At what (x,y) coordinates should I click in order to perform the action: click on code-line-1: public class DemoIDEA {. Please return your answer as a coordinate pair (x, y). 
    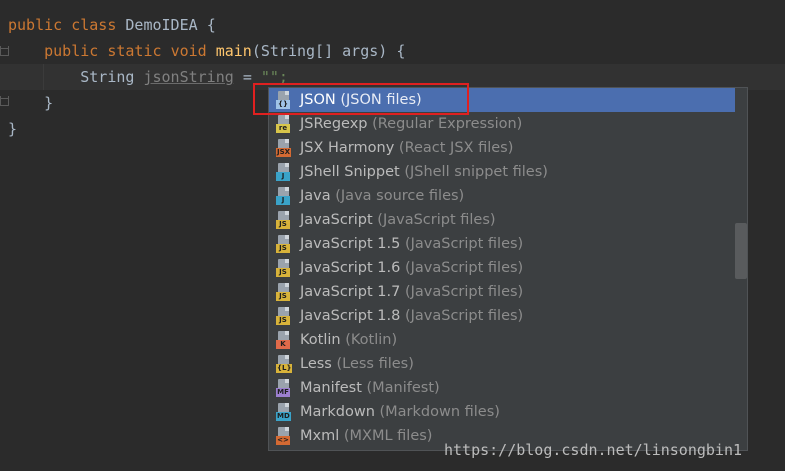
    Looking at the image, I should click on (112, 25).